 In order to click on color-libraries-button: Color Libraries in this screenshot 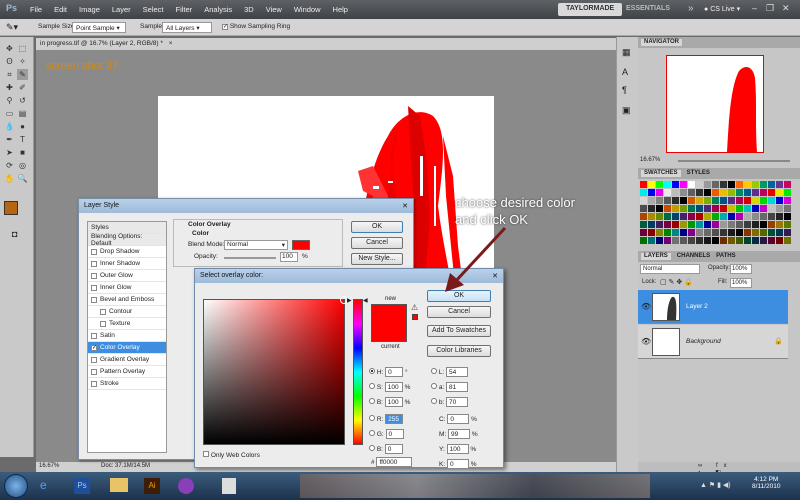, I will do `click(459, 351)`.